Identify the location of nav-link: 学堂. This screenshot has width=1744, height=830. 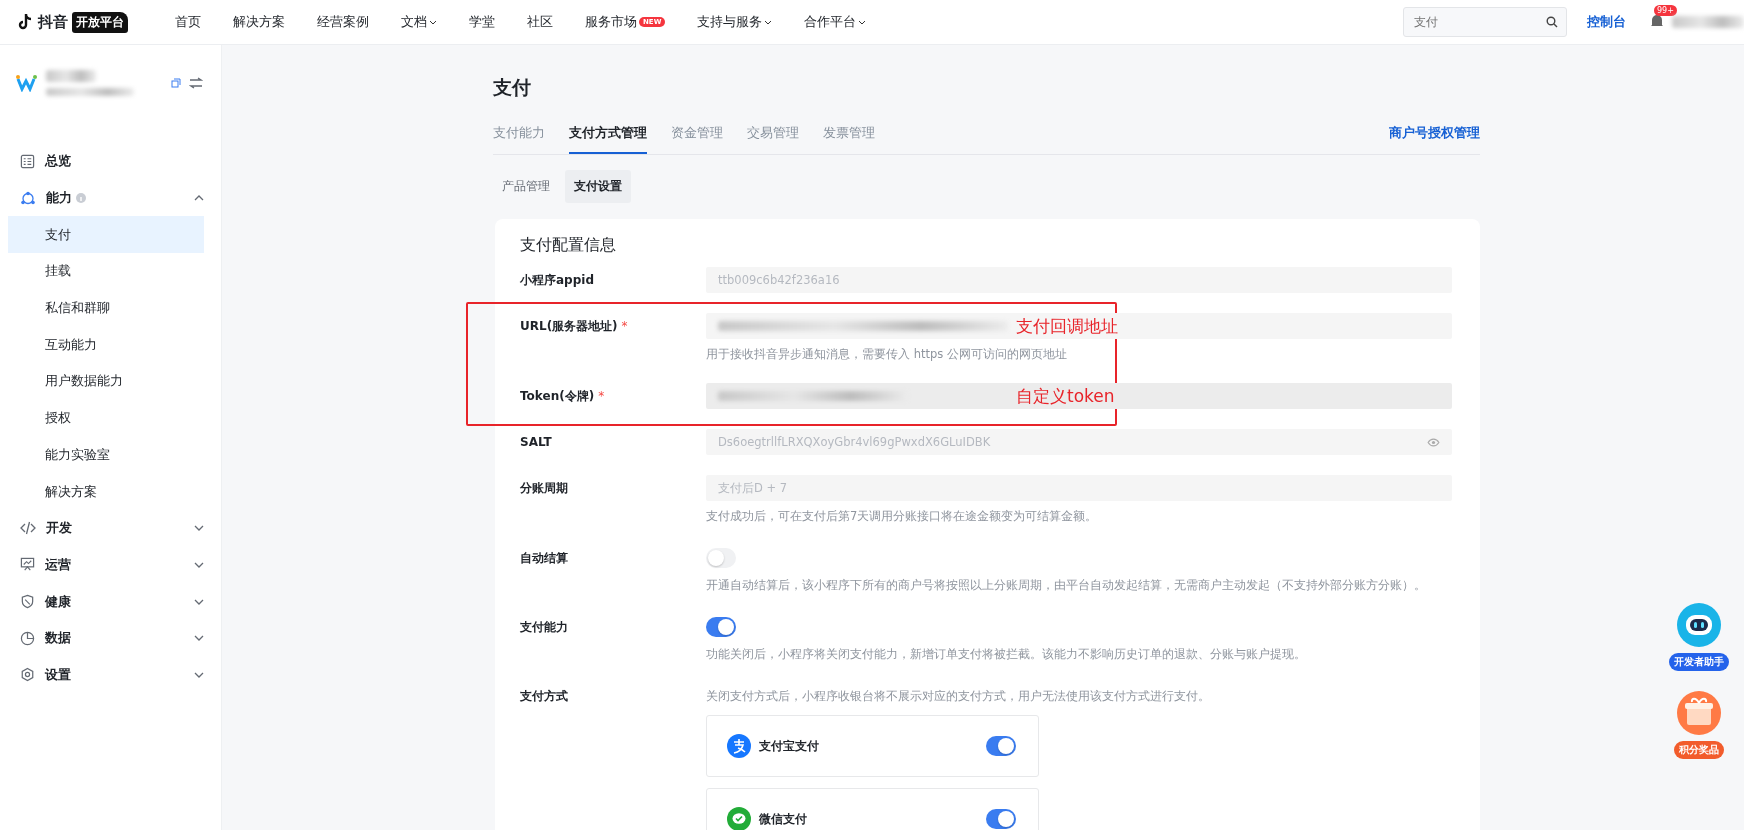
(482, 22).